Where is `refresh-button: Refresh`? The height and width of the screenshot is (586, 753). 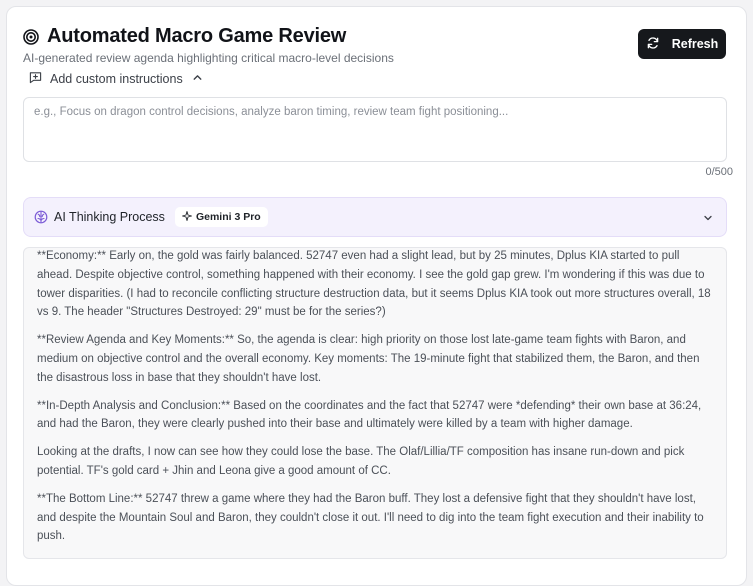 refresh-button: Refresh is located at coordinates (682, 44).